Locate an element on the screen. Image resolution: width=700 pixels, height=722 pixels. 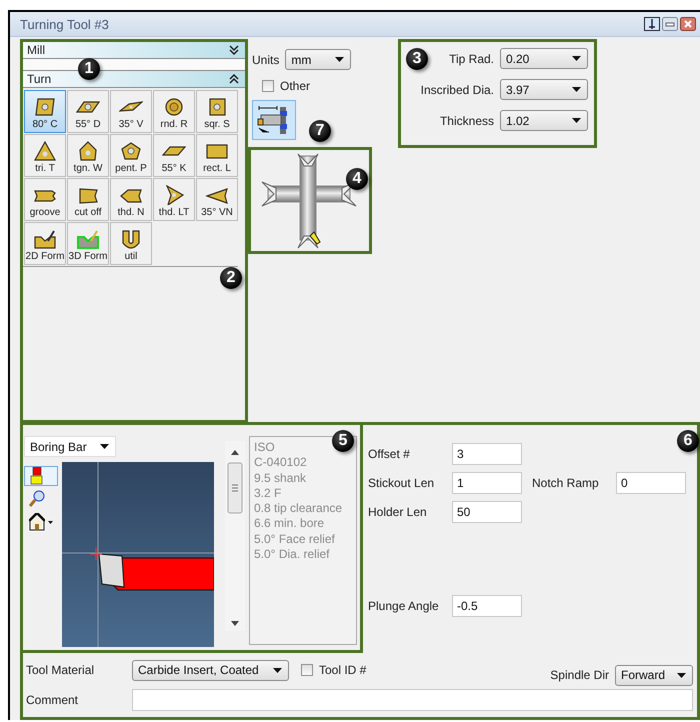
pin-button is located at coordinates (652, 24).